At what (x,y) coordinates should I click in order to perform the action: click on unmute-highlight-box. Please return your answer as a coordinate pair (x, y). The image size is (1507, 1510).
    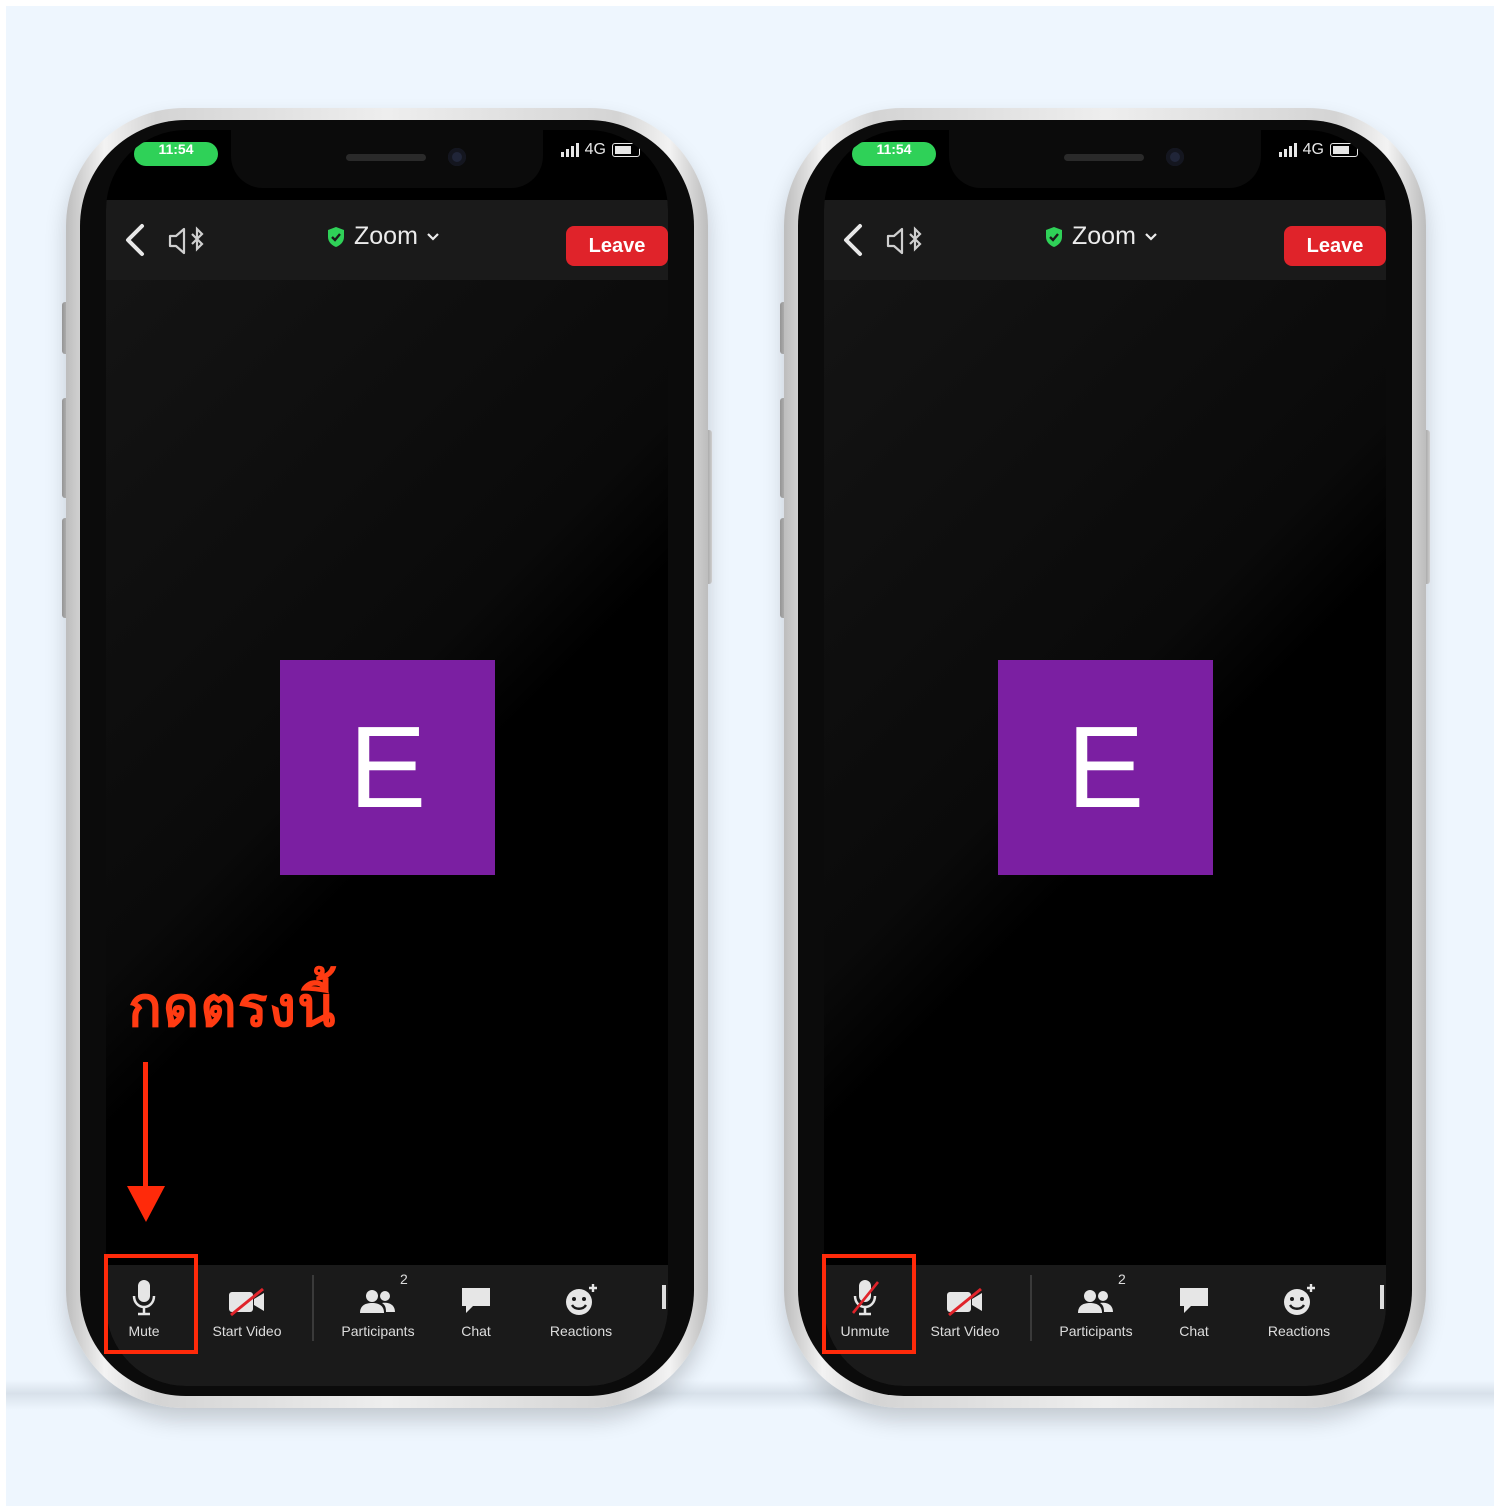
    Looking at the image, I should click on (869, 1304).